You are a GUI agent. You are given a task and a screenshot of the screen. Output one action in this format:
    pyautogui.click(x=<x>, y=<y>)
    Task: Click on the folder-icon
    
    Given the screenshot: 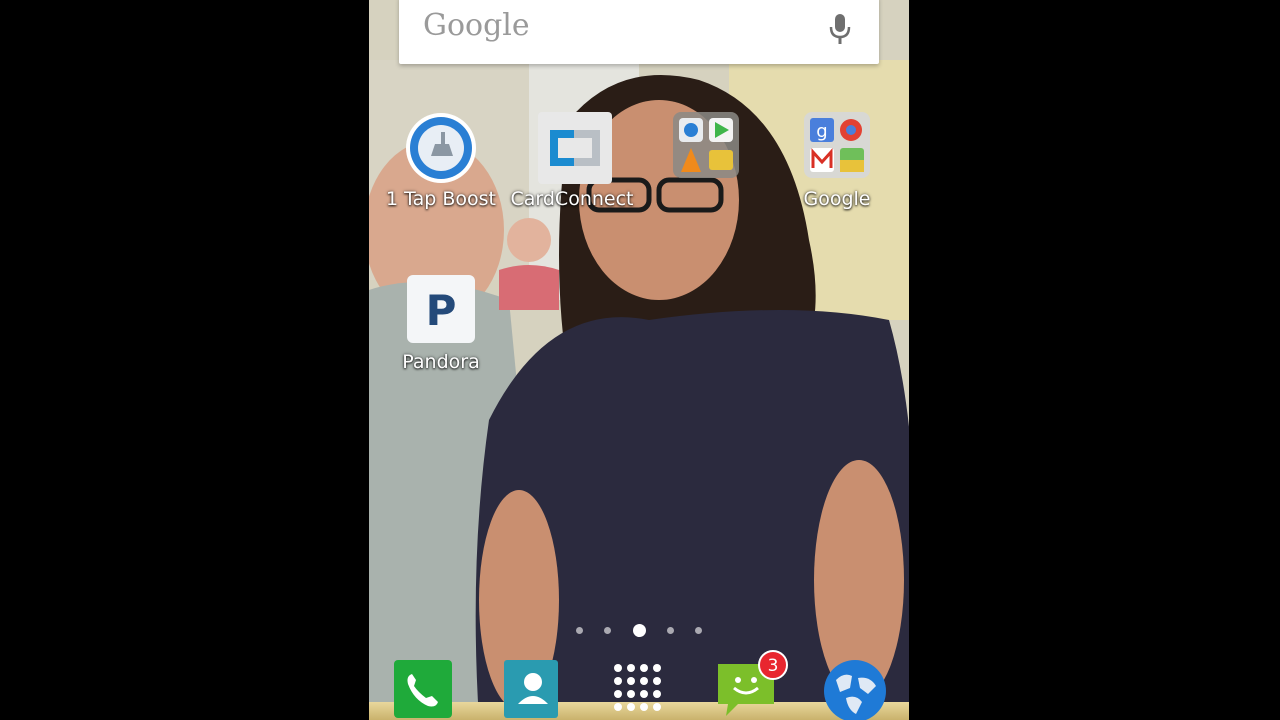 What is the action you would take?
    pyautogui.click(x=706, y=148)
    